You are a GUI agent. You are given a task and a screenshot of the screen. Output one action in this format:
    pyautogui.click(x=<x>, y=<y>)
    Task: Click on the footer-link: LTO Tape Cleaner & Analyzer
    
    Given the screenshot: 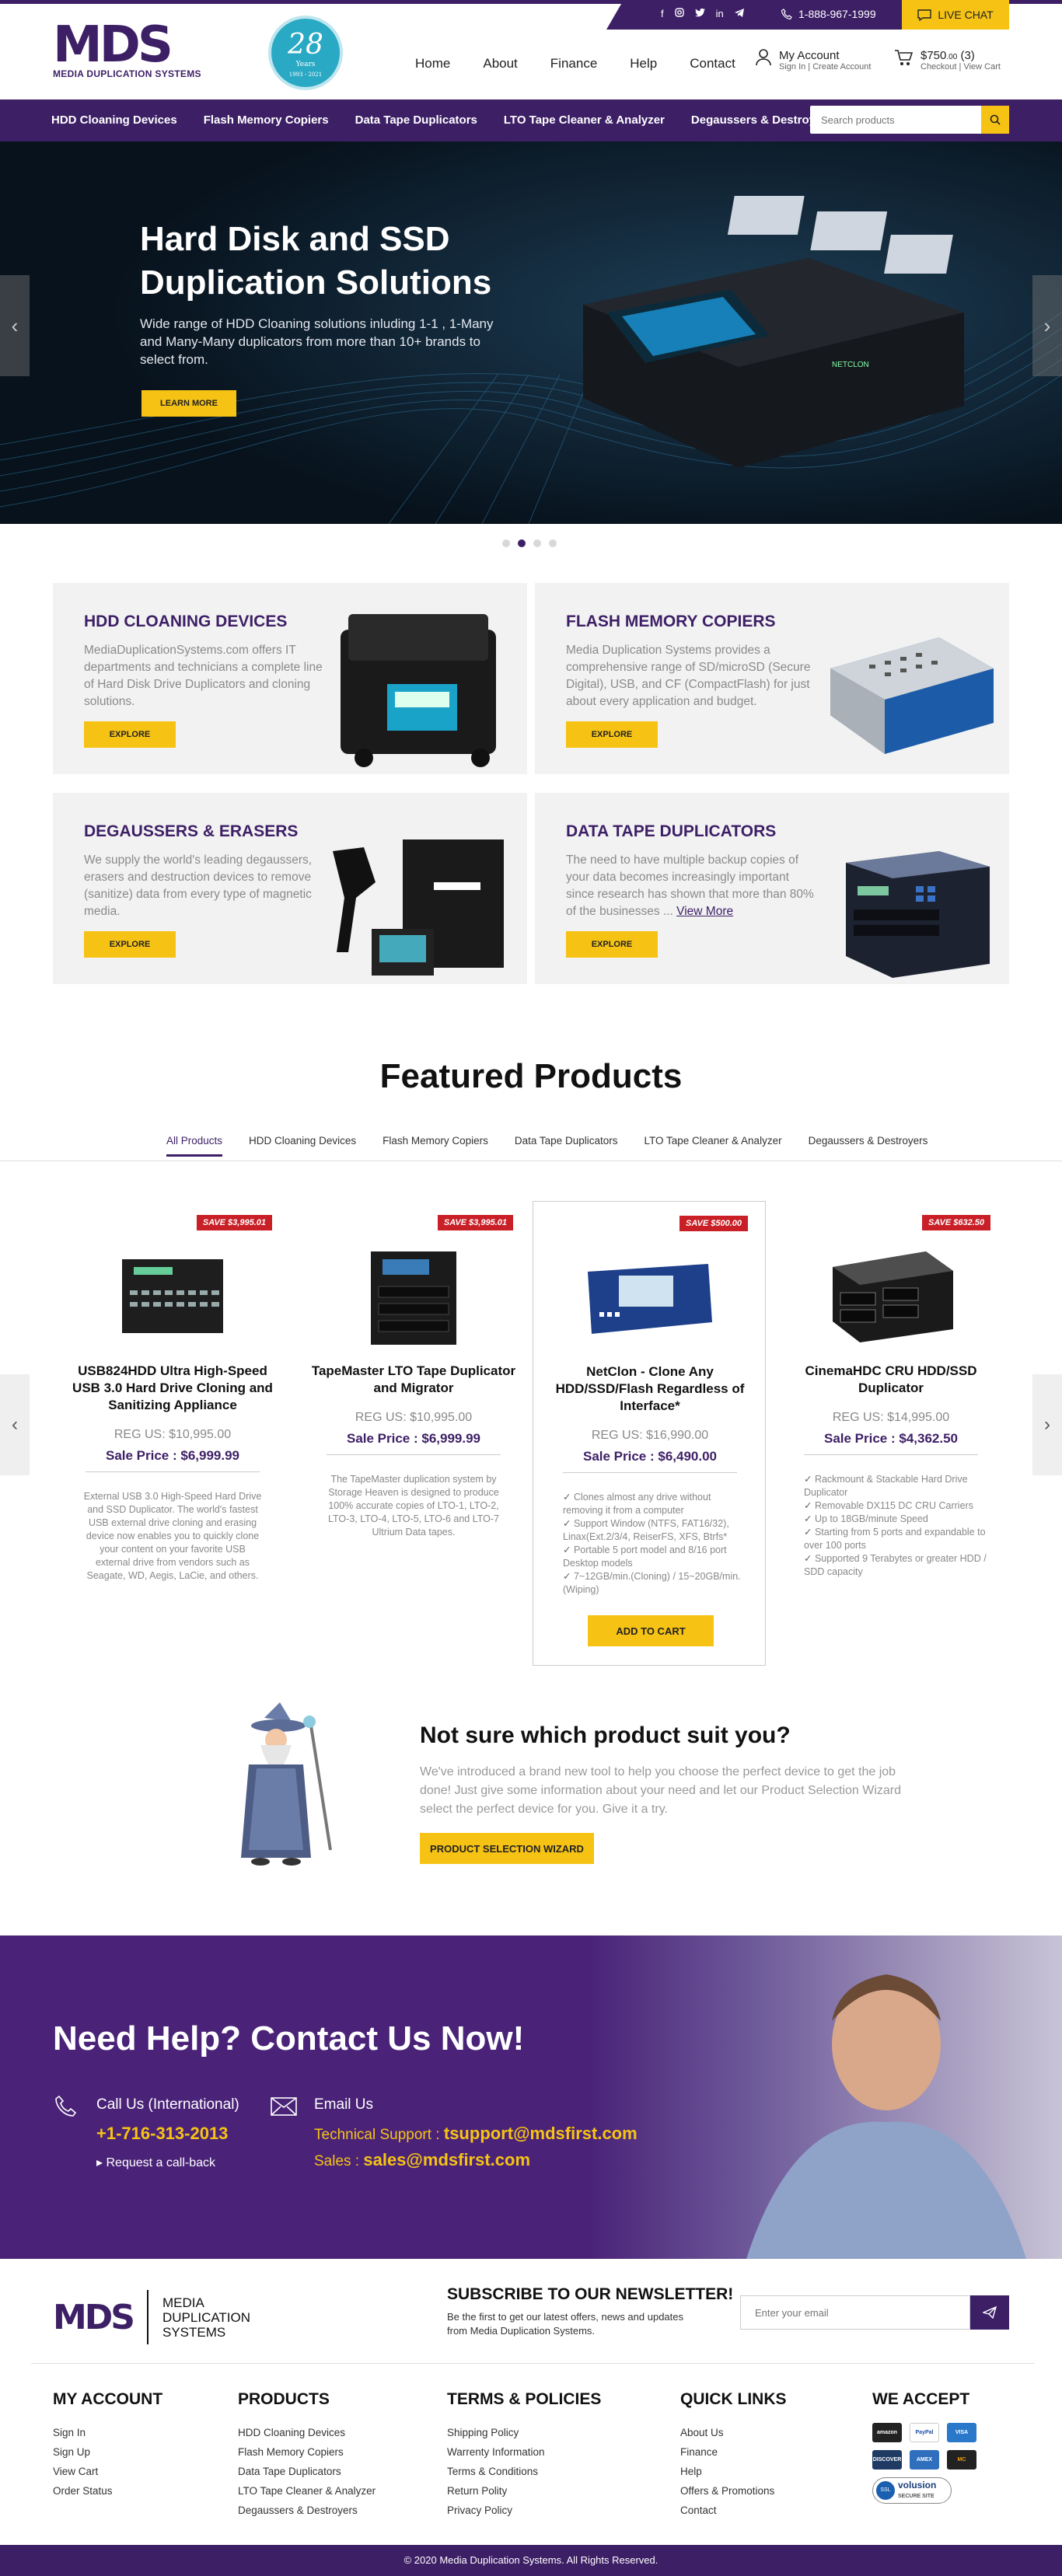 What is the action you would take?
    pyautogui.click(x=307, y=2491)
    